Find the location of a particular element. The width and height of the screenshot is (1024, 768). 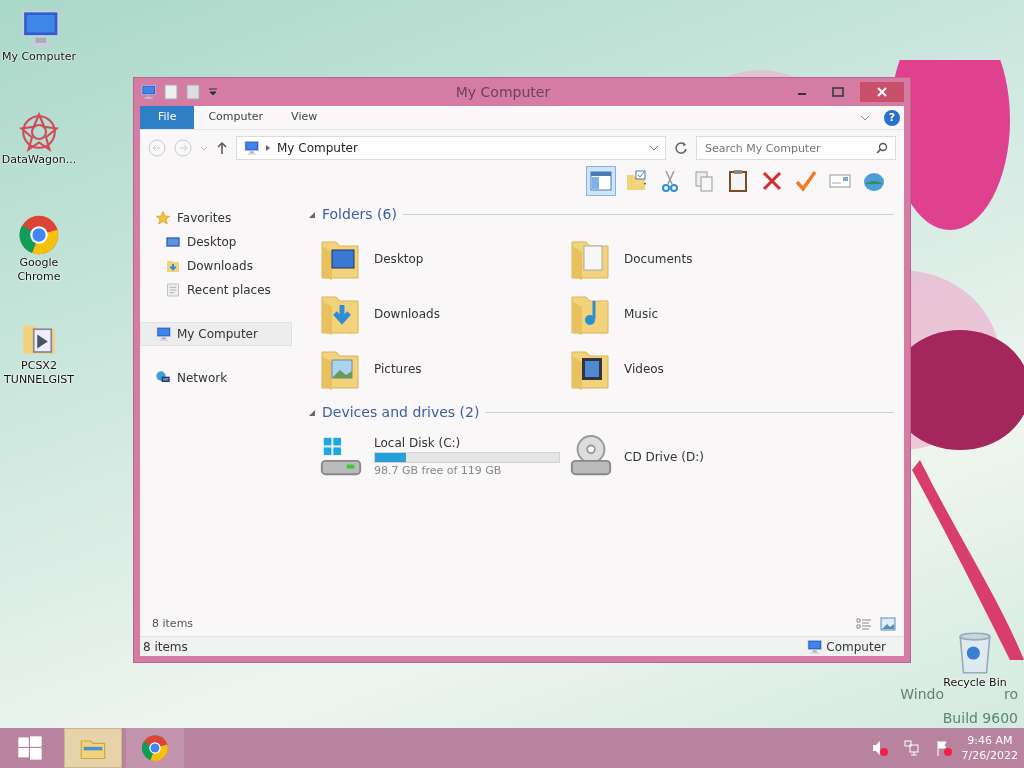

status-text: Computer is located at coordinates (856, 647).